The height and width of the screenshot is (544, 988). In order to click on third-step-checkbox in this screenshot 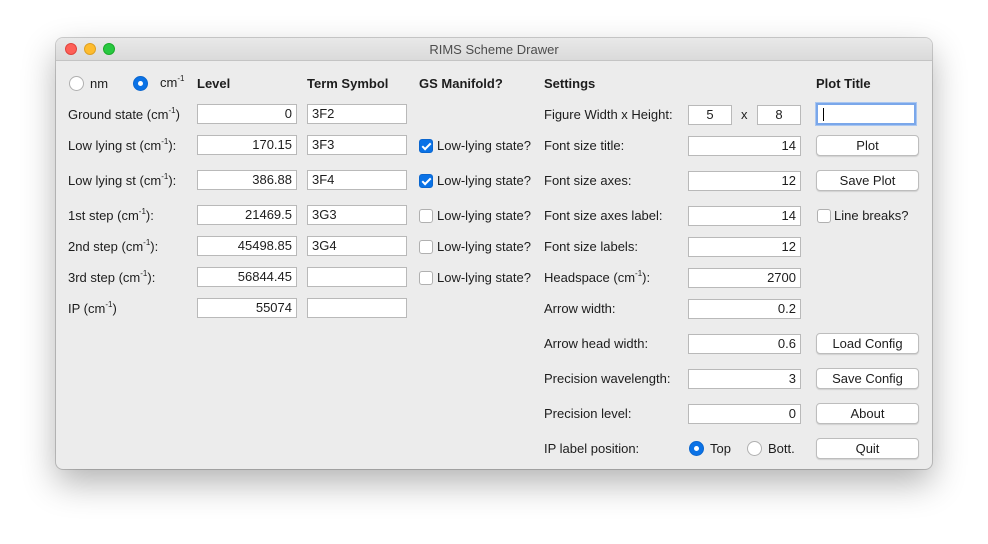, I will do `click(426, 278)`.